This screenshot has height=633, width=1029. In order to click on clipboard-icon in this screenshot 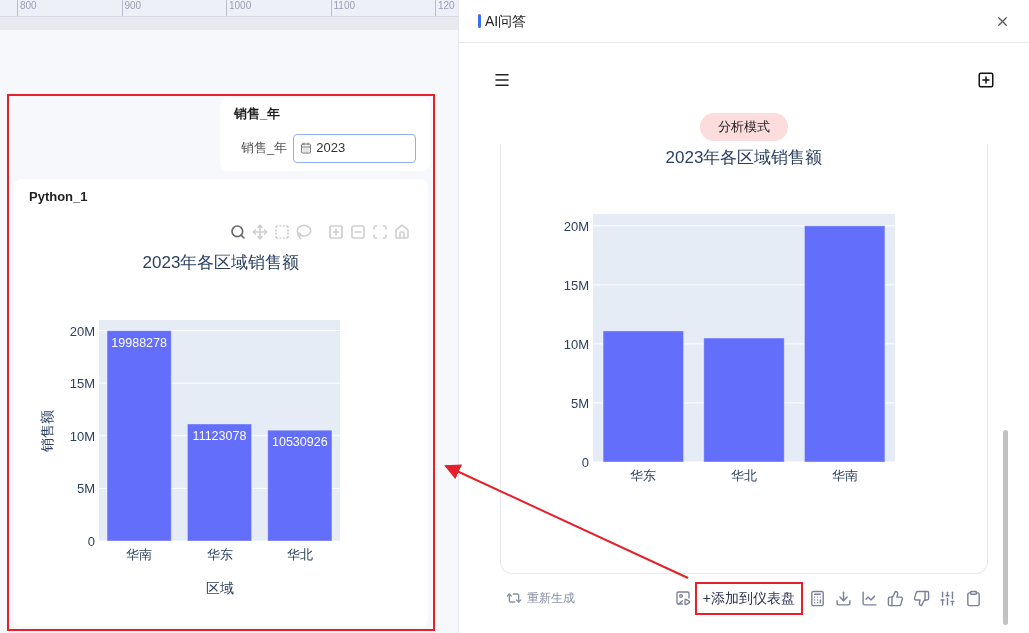, I will do `click(973, 598)`.